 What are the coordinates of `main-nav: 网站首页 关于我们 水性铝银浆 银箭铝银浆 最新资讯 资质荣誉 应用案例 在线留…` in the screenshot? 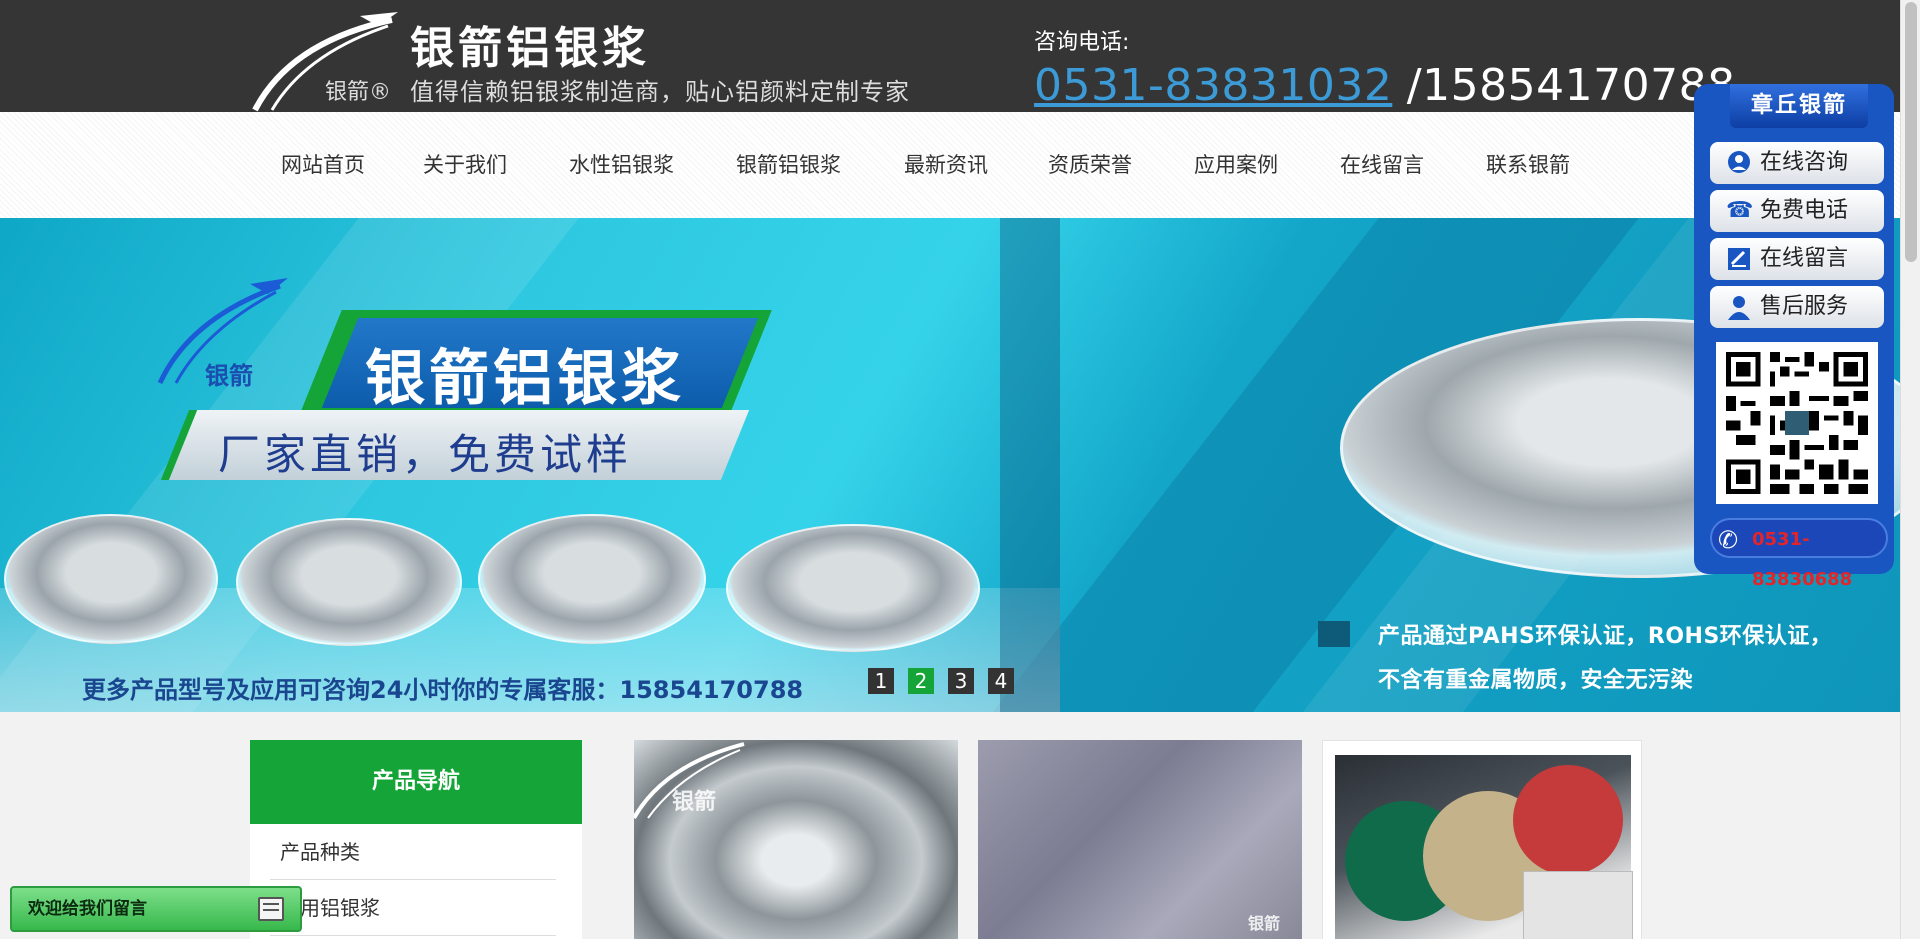 It's located at (932, 165).